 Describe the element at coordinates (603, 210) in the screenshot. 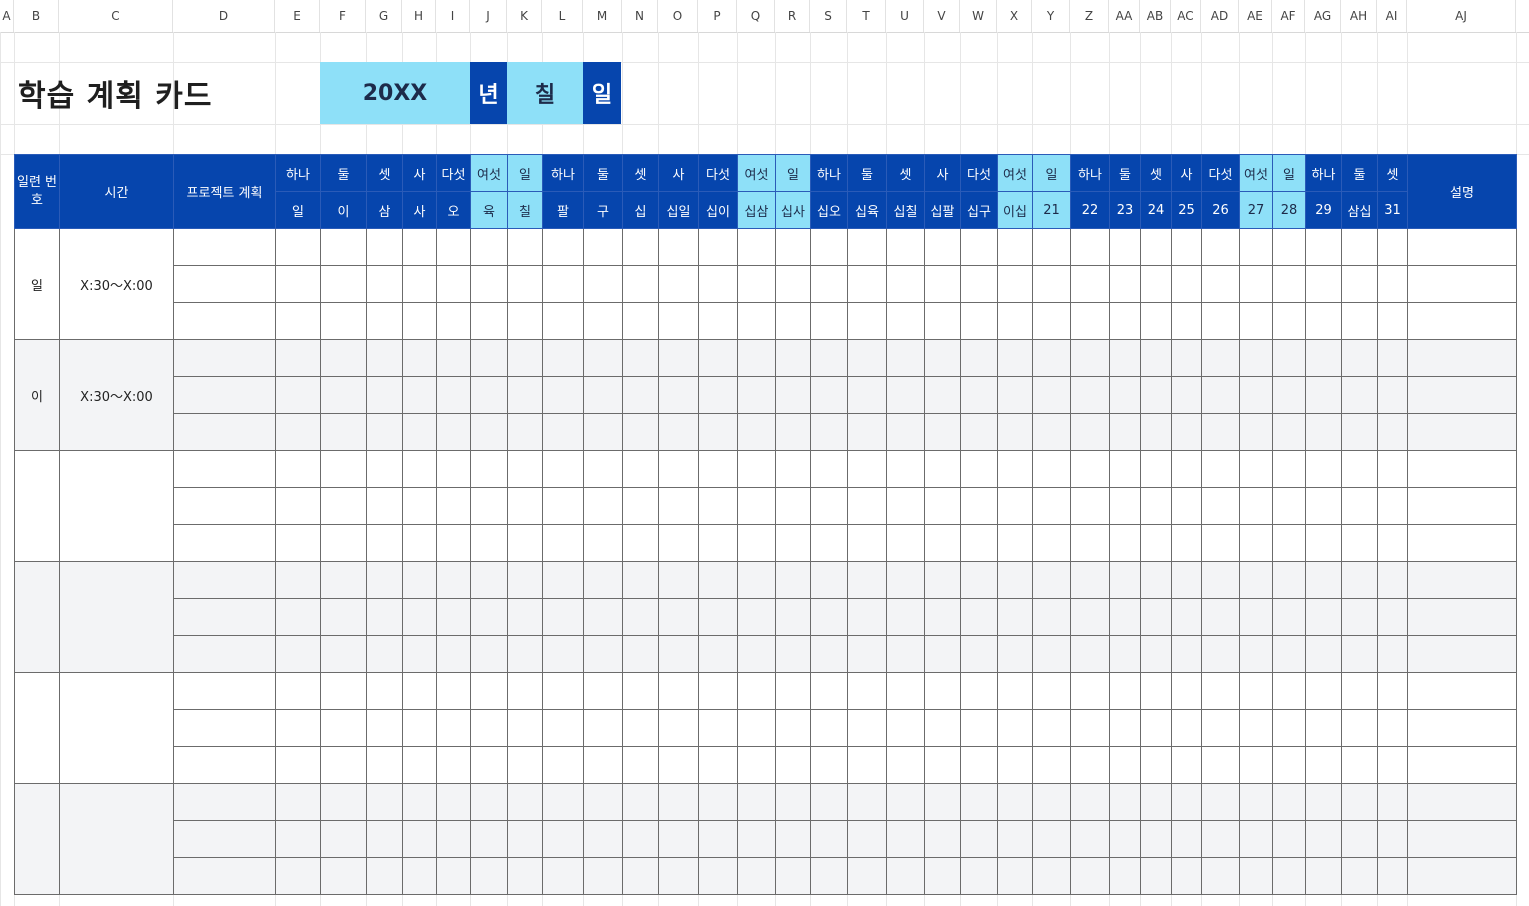

I see `header-day: 구` at that location.